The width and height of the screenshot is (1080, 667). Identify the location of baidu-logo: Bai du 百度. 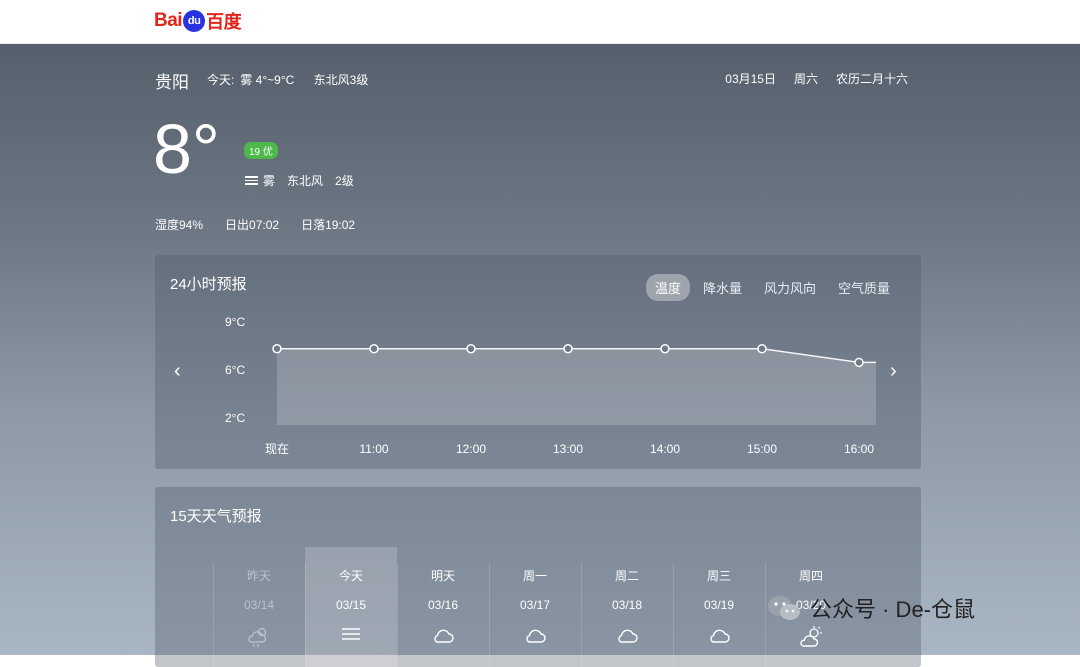
(198, 21).